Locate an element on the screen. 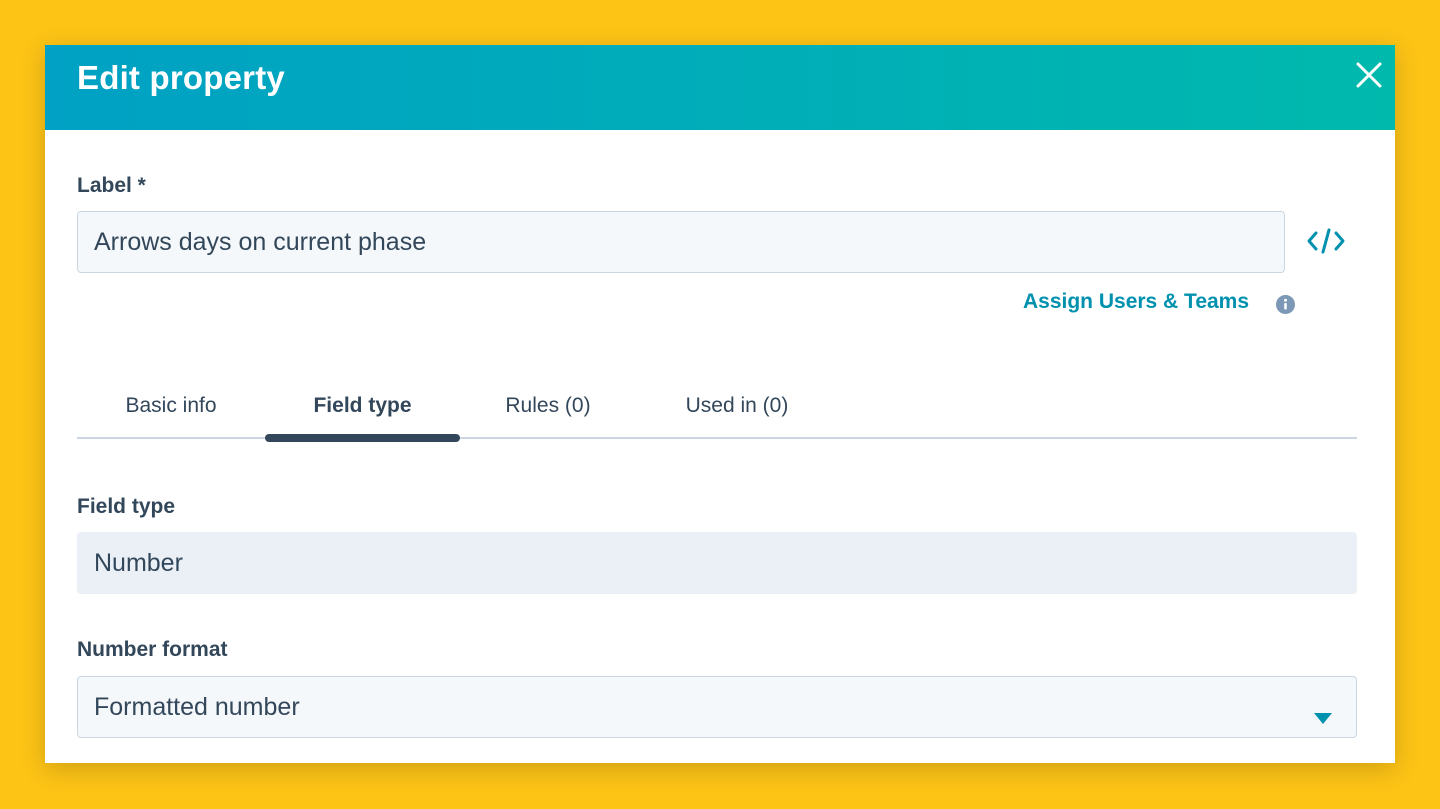 The height and width of the screenshot is (809, 1440). caret-down-icon is located at coordinates (1323, 713).